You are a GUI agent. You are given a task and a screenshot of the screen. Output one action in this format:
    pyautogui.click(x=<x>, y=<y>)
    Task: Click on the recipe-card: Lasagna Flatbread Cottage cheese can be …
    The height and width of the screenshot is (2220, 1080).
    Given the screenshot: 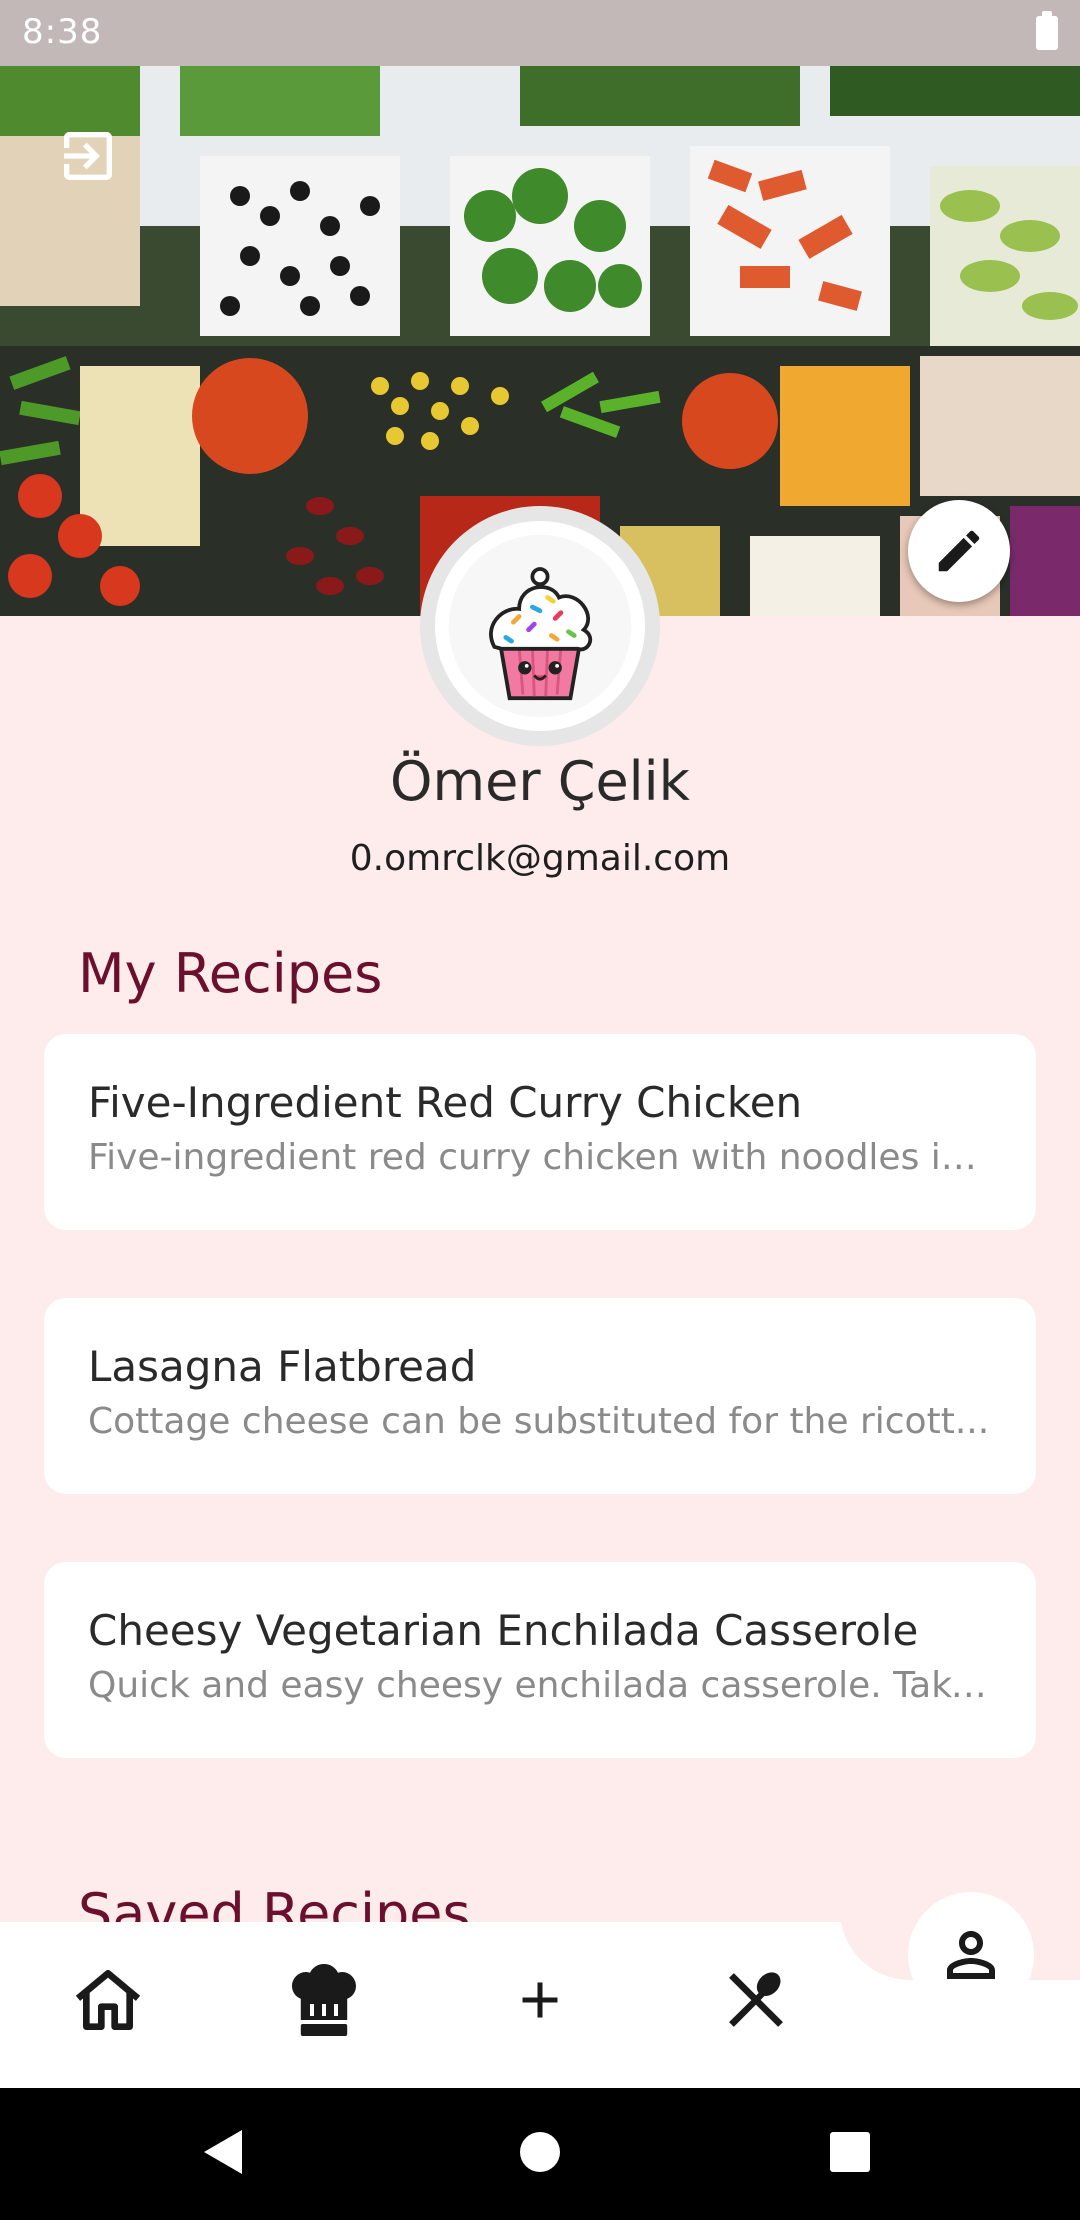 What is the action you would take?
    pyautogui.click(x=540, y=1396)
    